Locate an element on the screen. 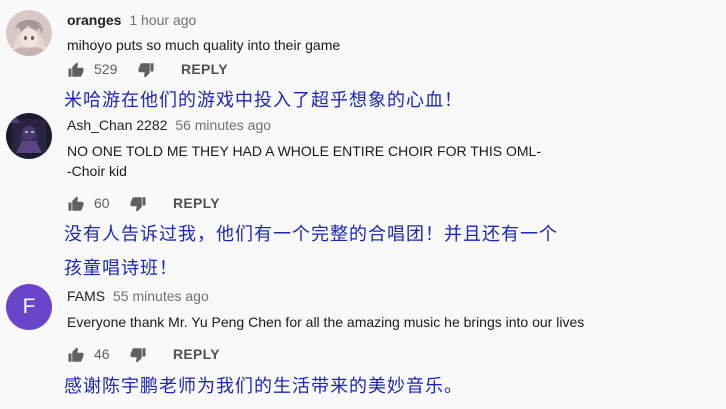 The height and width of the screenshot is (409, 726). username: Ash_Chan 2282 is located at coordinates (117, 125).